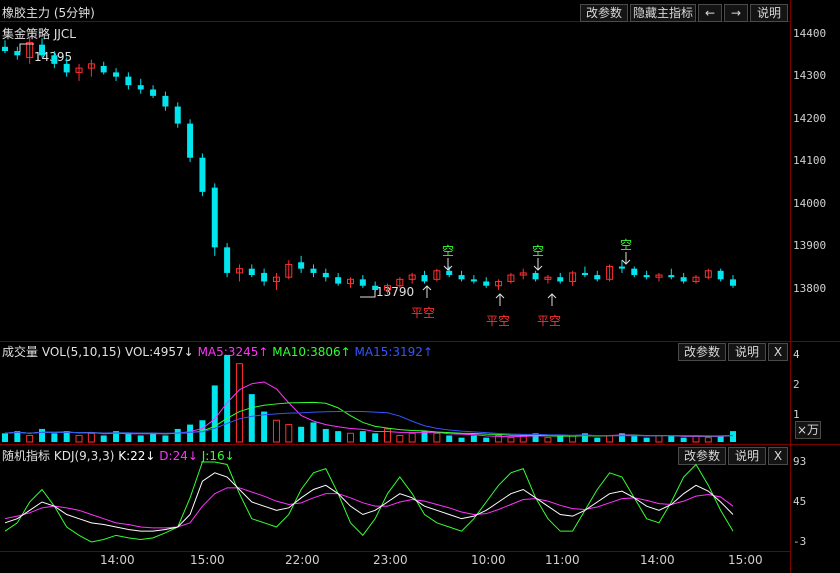 The image size is (840, 573). Describe the element at coordinates (369, 508) in the screenshot. I see `d-line` at that location.